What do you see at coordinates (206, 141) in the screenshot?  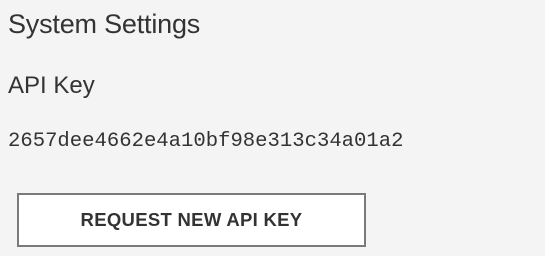 I see `api-key-value: 2657dee4662e4a10bf98e313c34a01a2` at bounding box center [206, 141].